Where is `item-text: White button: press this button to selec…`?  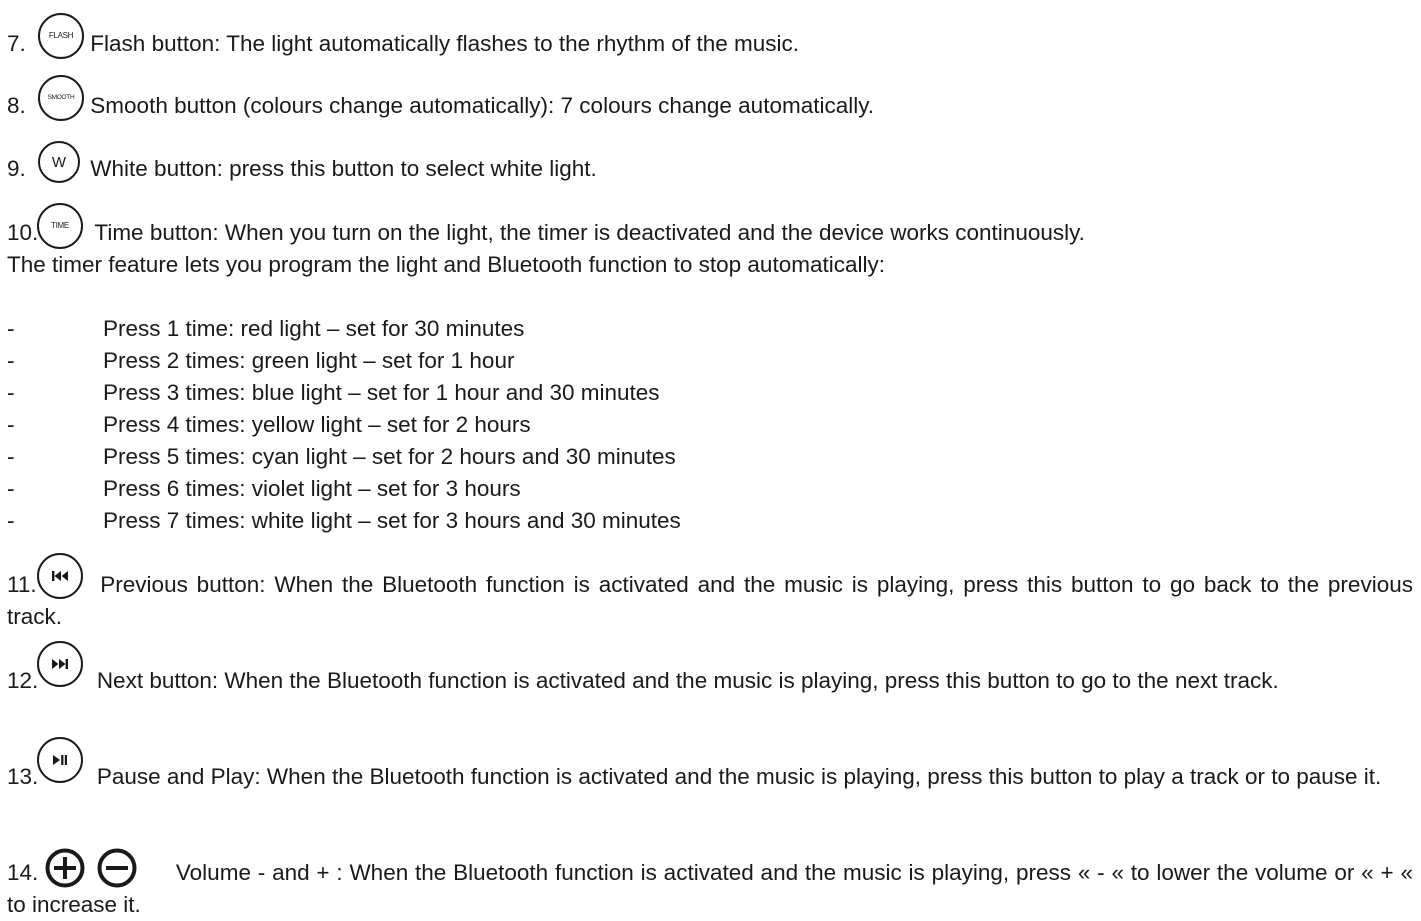
item-text: White button: press this button to selec… is located at coordinates (343, 168).